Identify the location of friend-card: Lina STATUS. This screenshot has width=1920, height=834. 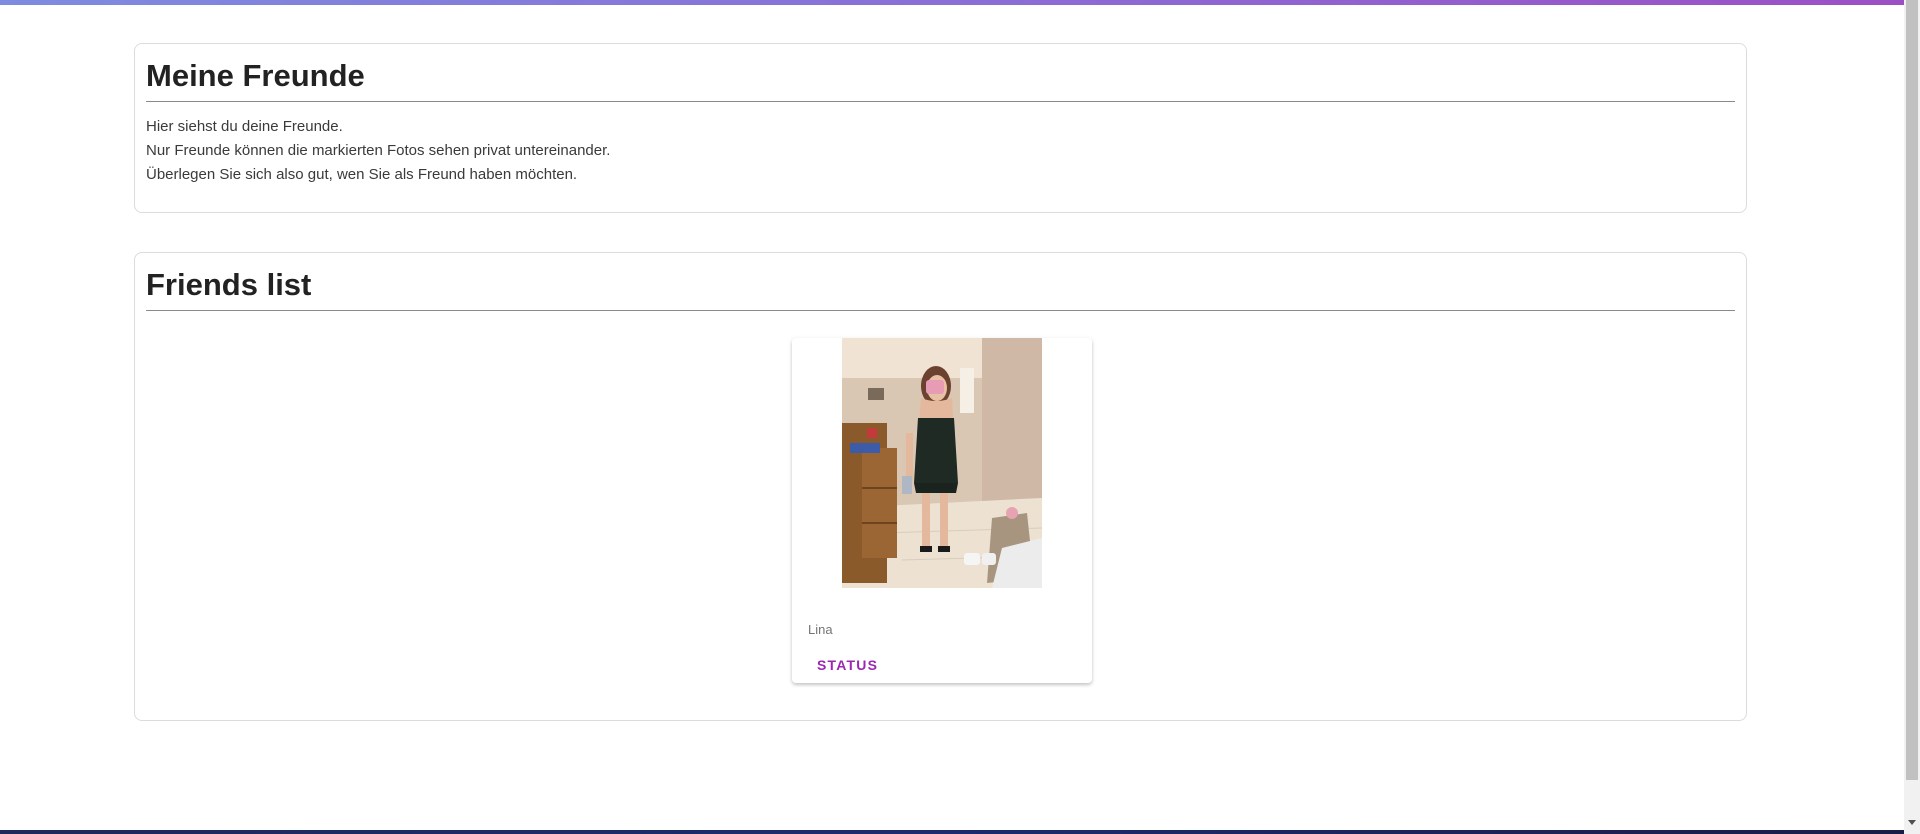
(942, 510).